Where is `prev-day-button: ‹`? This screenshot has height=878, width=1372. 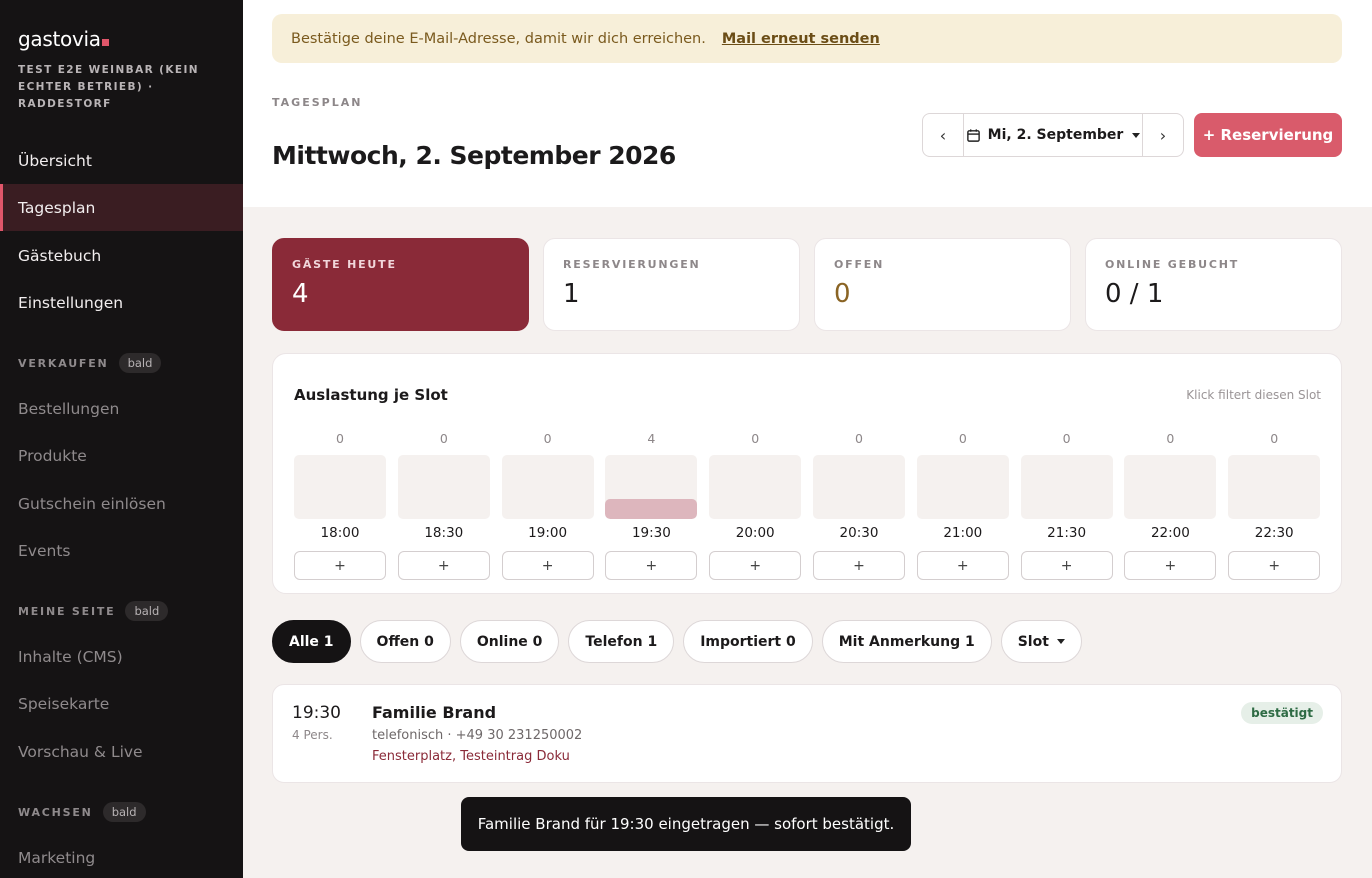 prev-day-button: ‹ is located at coordinates (943, 135).